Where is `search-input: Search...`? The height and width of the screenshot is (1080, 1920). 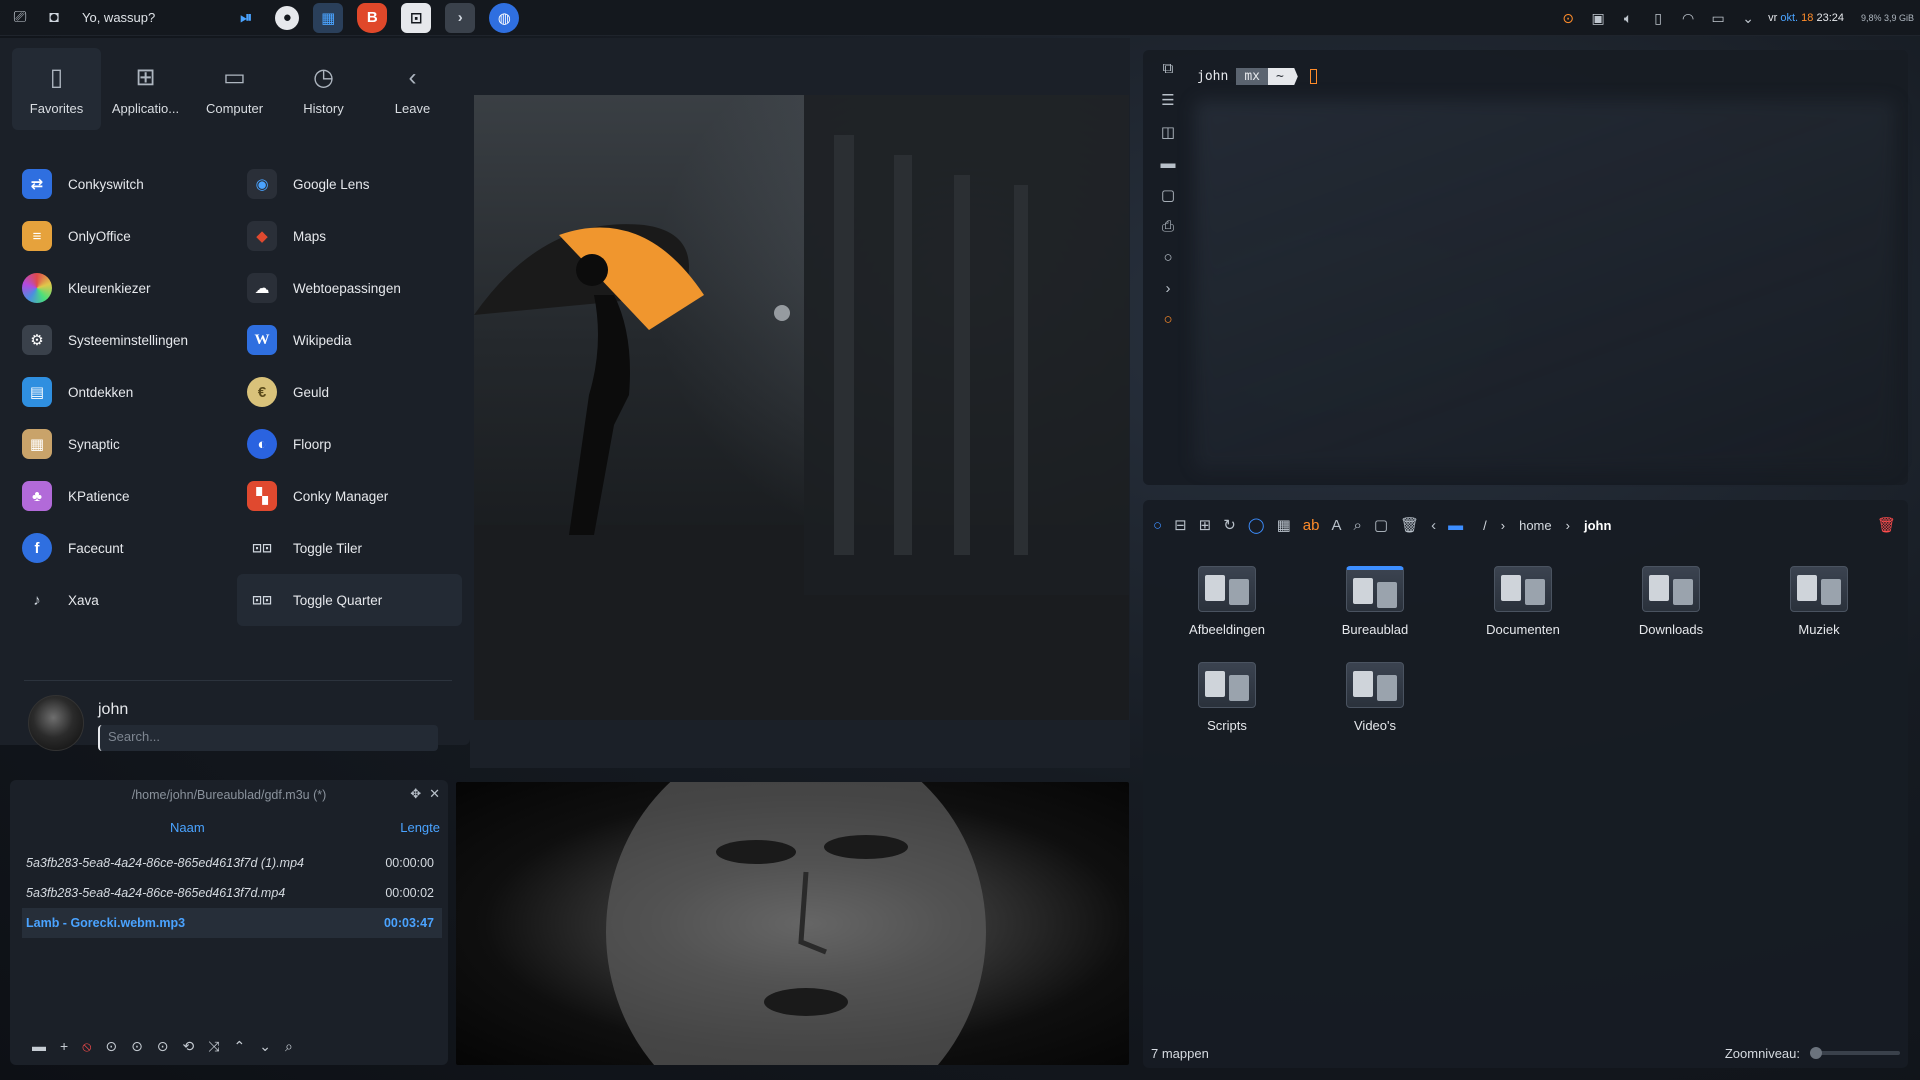 search-input: Search... is located at coordinates (268, 738).